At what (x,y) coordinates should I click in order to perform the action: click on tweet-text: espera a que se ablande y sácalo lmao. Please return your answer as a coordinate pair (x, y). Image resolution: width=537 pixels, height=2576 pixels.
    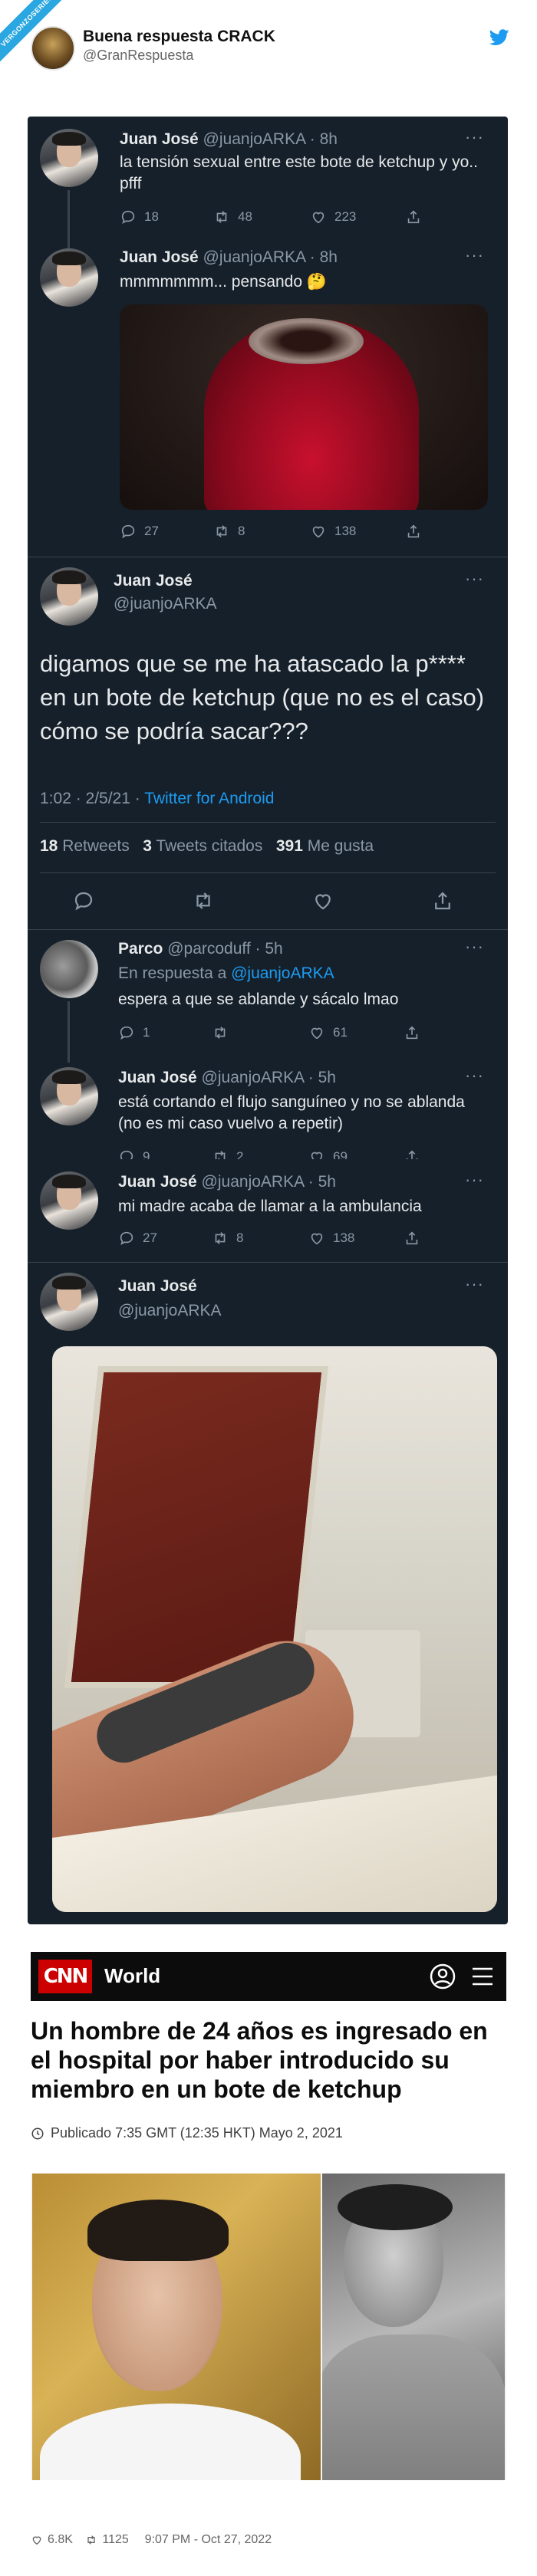
    Looking at the image, I should click on (258, 999).